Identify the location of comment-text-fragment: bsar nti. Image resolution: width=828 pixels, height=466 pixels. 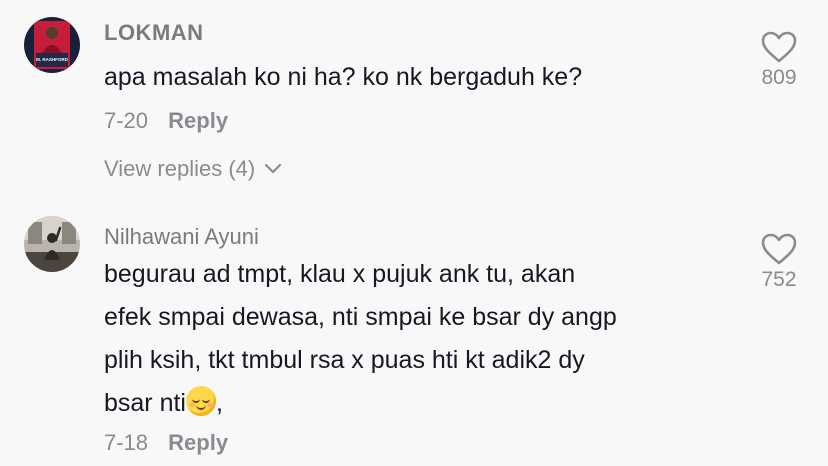
(145, 403).